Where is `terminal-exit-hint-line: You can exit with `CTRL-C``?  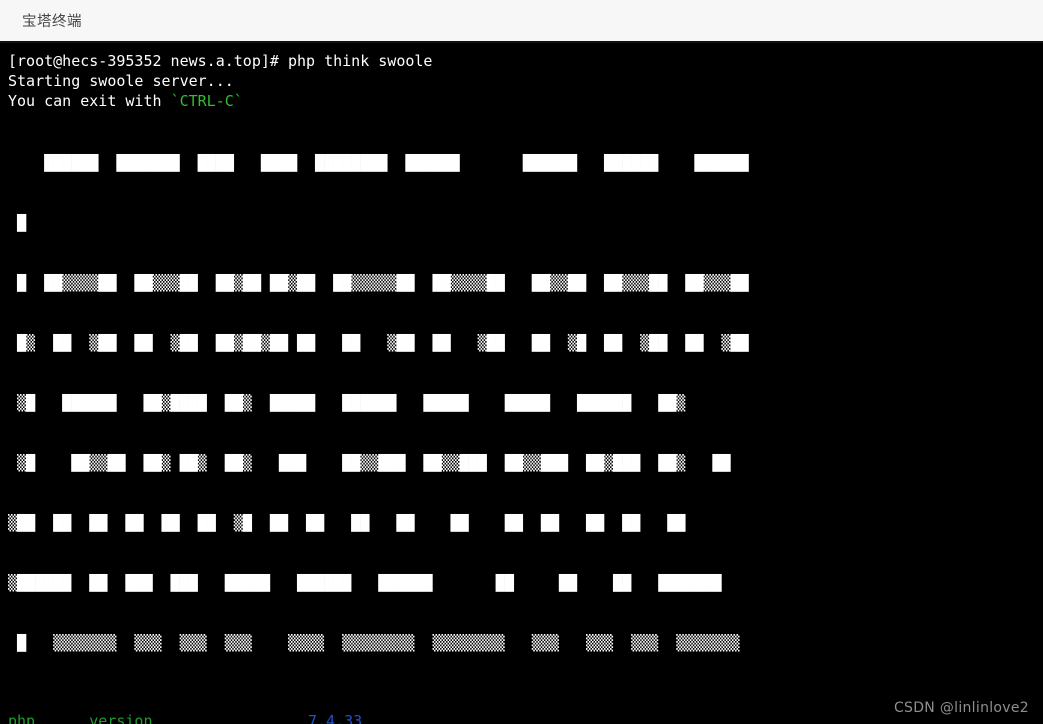
terminal-exit-hint-line: You can exit with `CTRL-C` is located at coordinates (525, 101).